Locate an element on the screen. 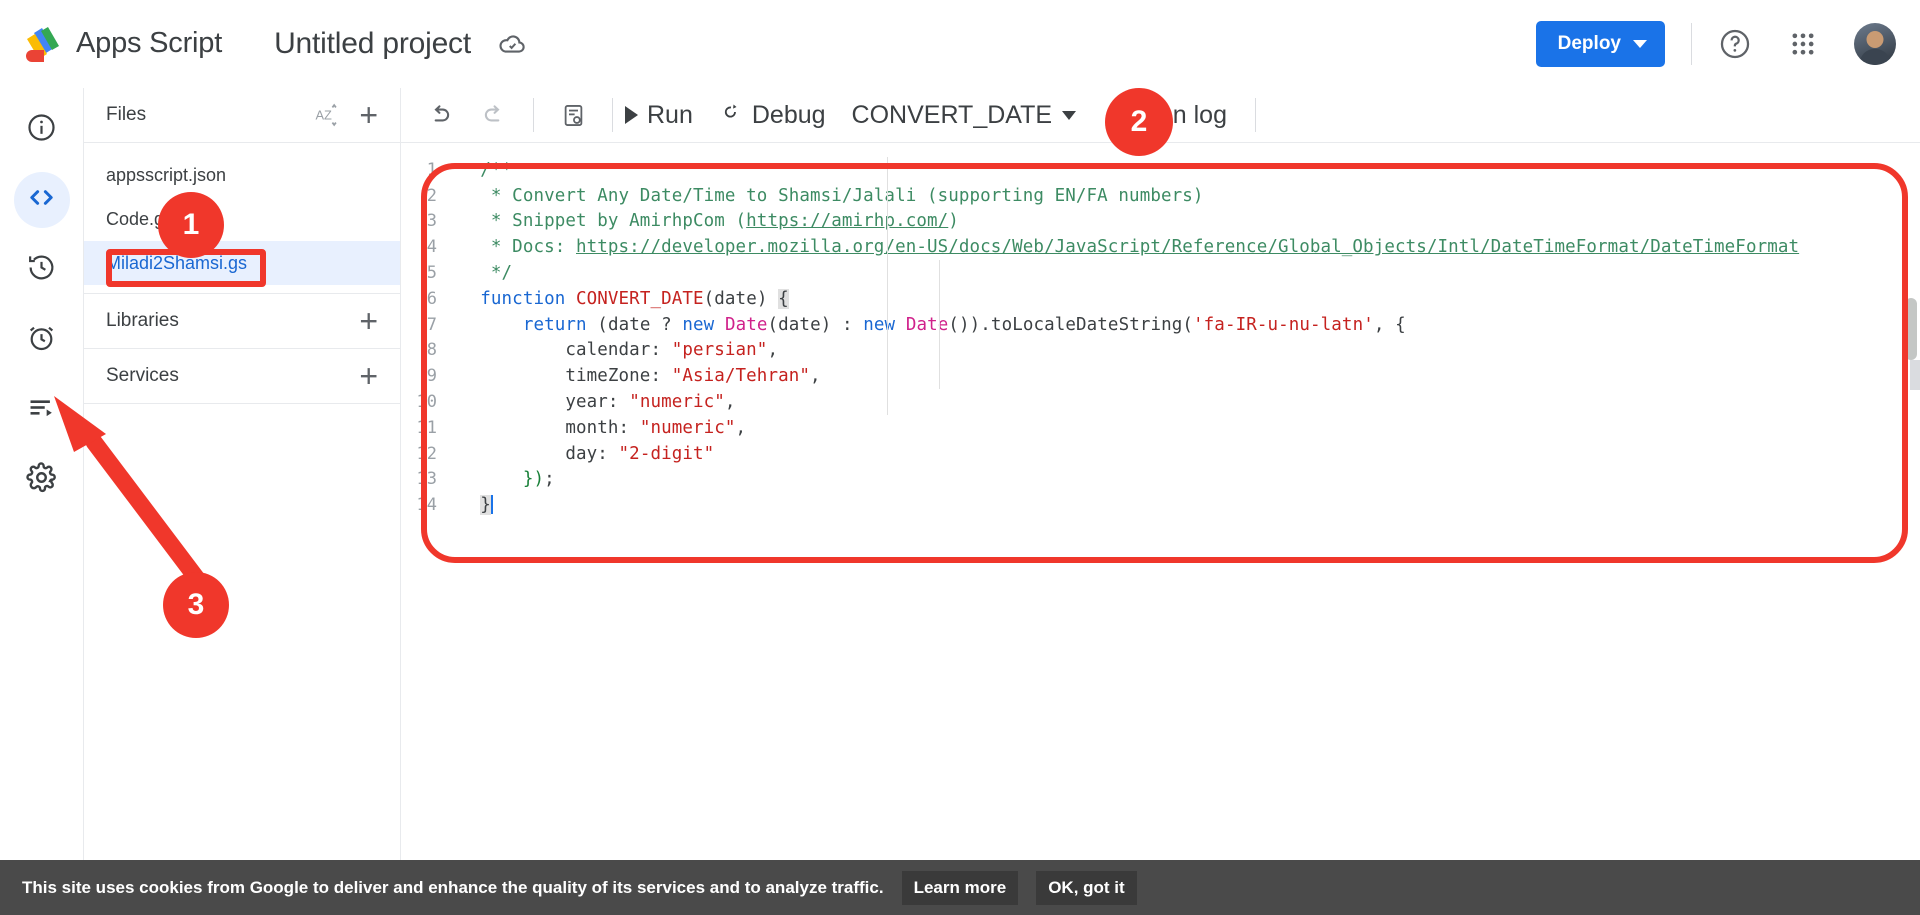  editor-horizontal-scroll-marker is located at coordinates (1915, 375).